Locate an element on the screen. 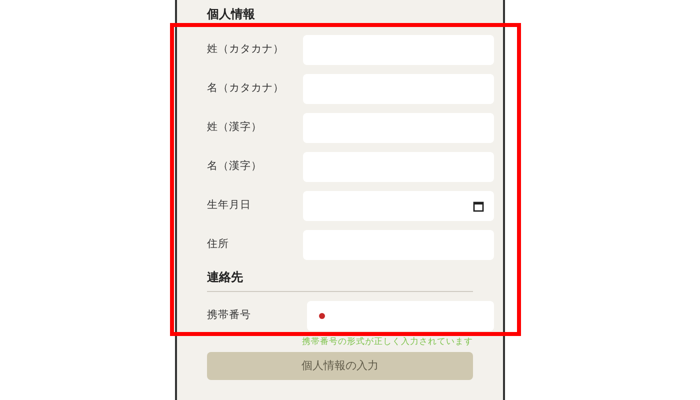  field-label: 生年月日 is located at coordinates (229, 206).